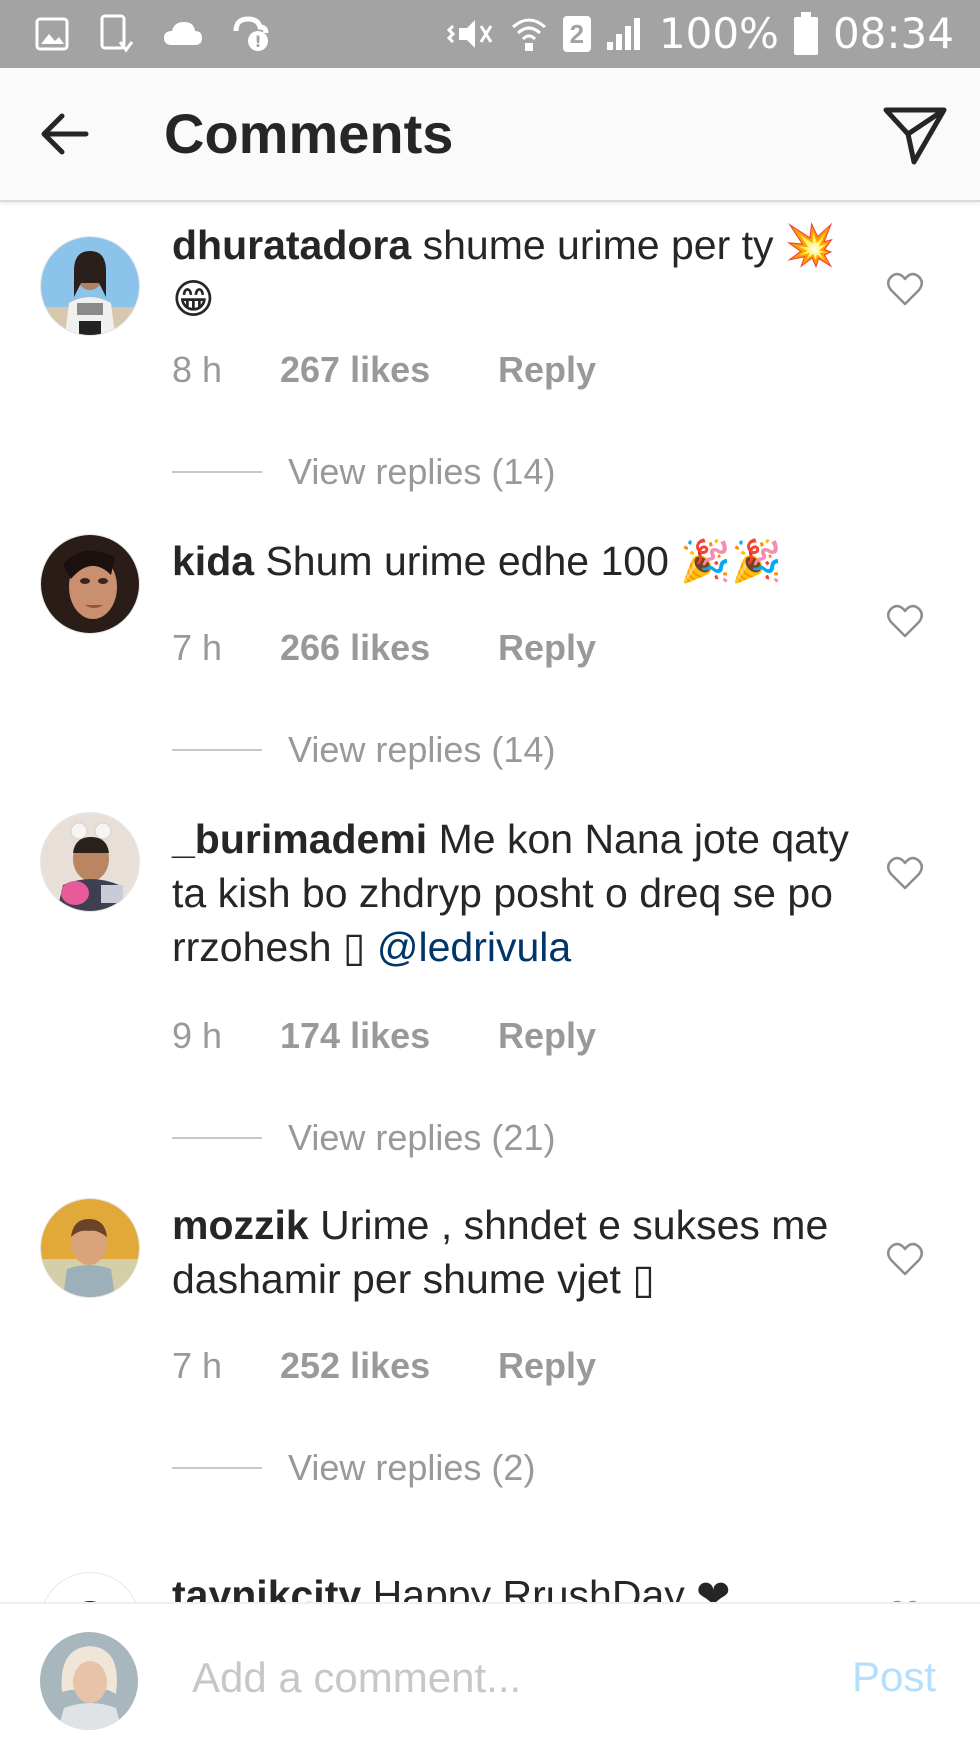 This screenshot has width=980, height=1744. I want to click on clock: 08:34, so click(893, 33).